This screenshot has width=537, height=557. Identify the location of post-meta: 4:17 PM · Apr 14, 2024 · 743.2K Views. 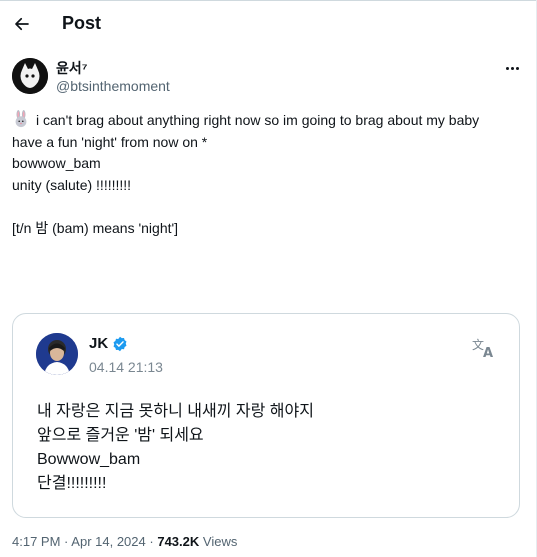
(124, 541).